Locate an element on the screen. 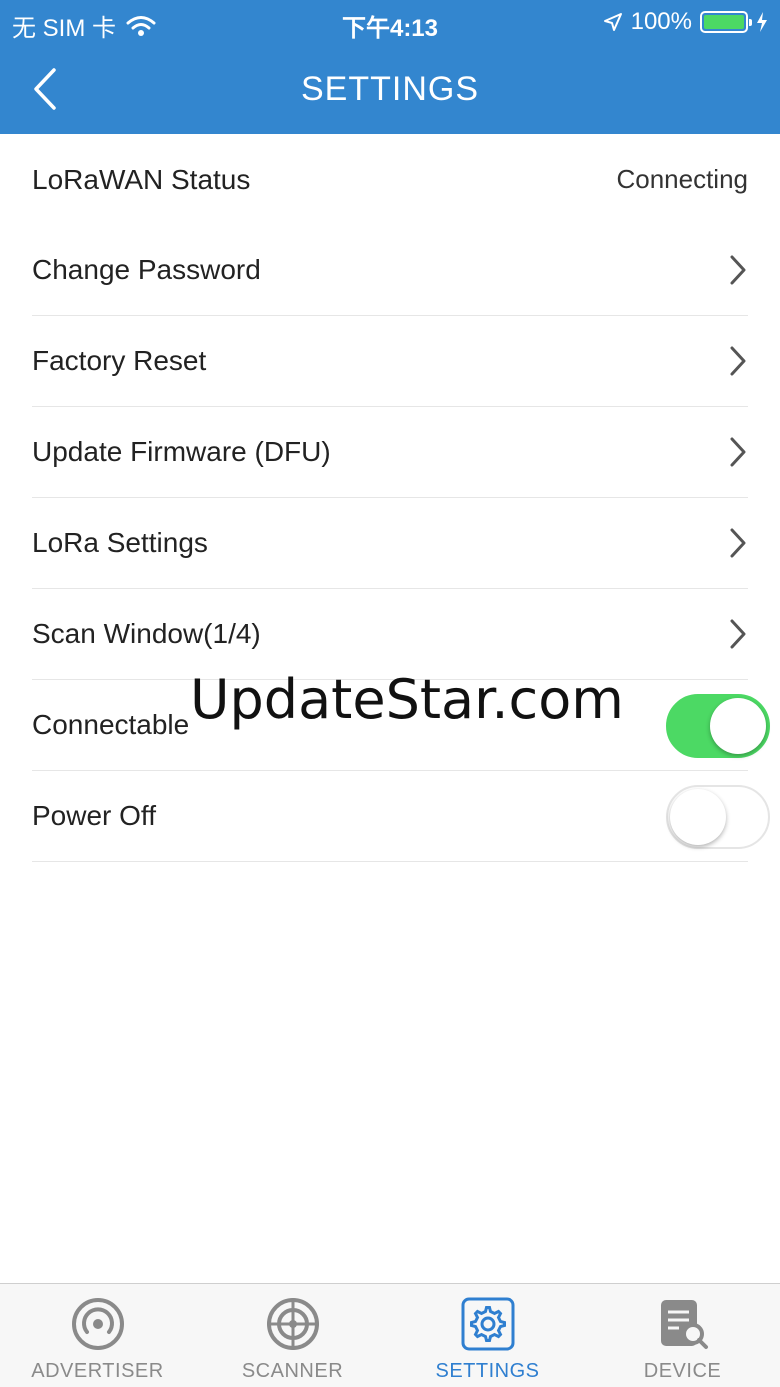 The image size is (780, 1387). navigation-bar: SETTINGS is located at coordinates (390, 89).